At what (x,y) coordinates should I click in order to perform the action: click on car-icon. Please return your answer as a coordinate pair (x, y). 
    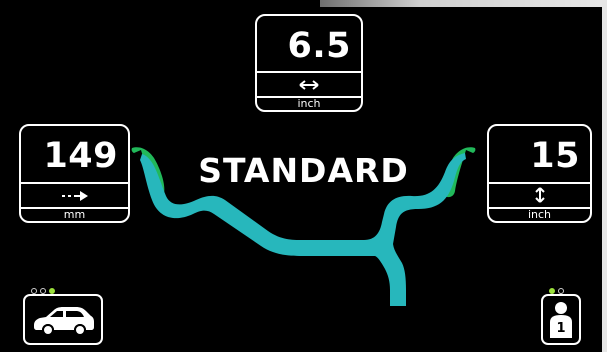
    Looking at the image, I should click on (64, 321).